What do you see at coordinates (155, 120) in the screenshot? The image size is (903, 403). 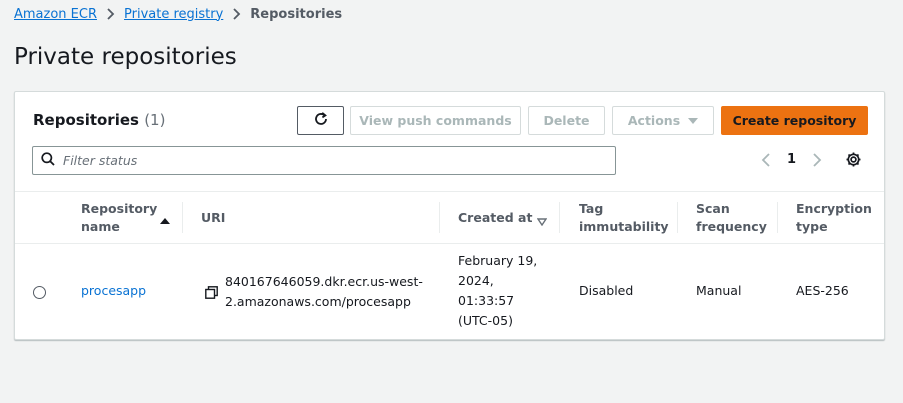 I see `repository-count: (1)` at bounding box center [155, 120].